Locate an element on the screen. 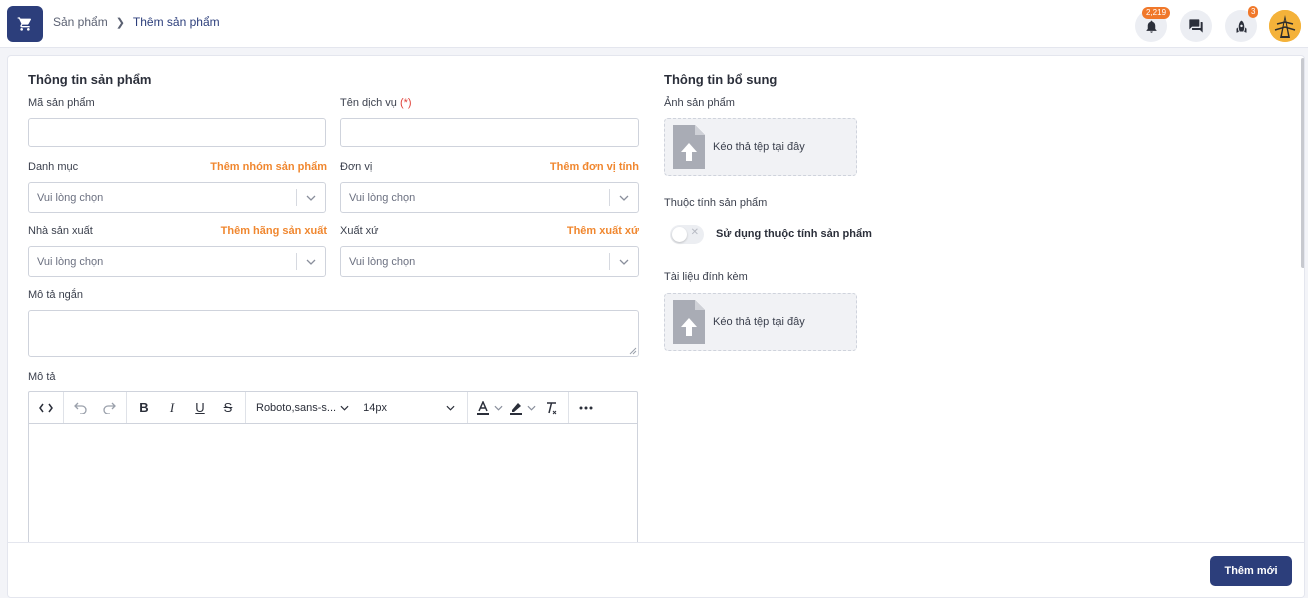 The width and height of the screenshot is (1308, 598). toolbar-group-more is located at coordinates (586, 407).